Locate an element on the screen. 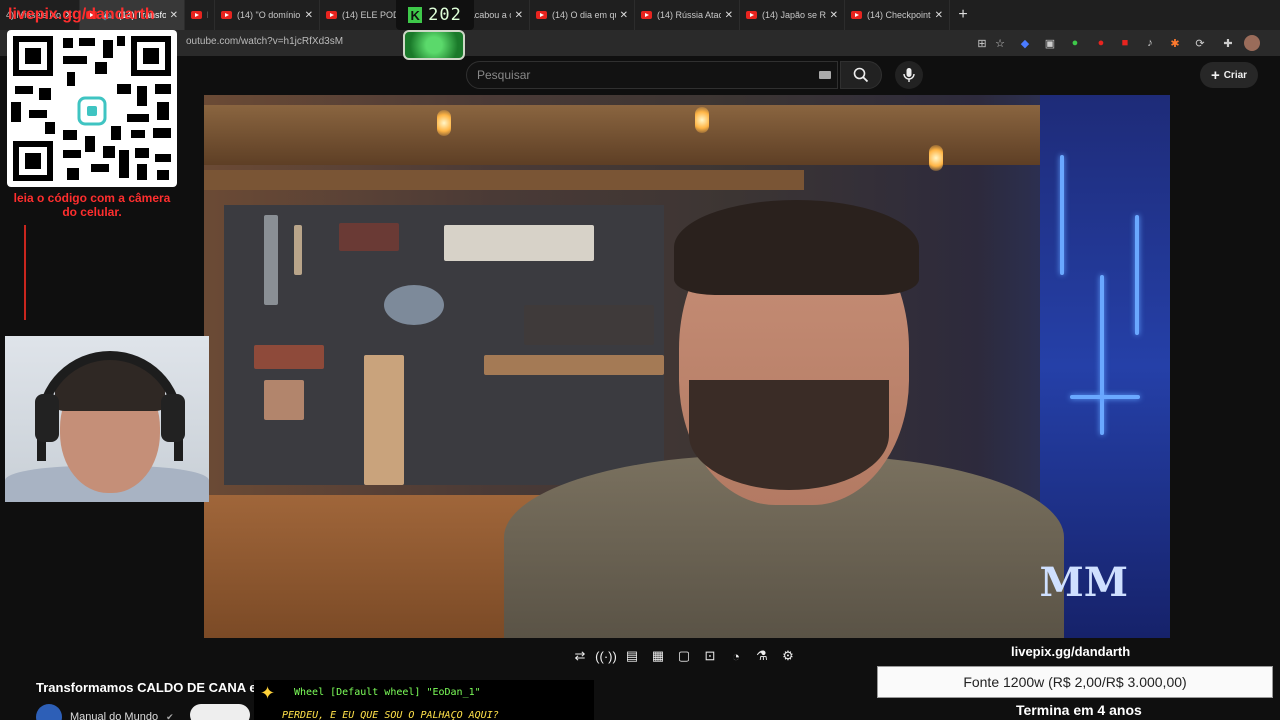 The height and width of the screenshot is (720, 1280). create-label: Criar is located at coordinates (1235, 75).